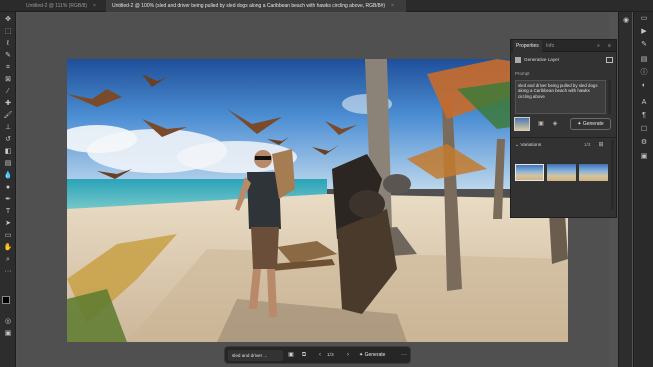 The width and height of the screenshot is (653, 367). Describe the element at coordinates (609, 97) in the screenshot. I see `prompt-scrollbar` at that location.